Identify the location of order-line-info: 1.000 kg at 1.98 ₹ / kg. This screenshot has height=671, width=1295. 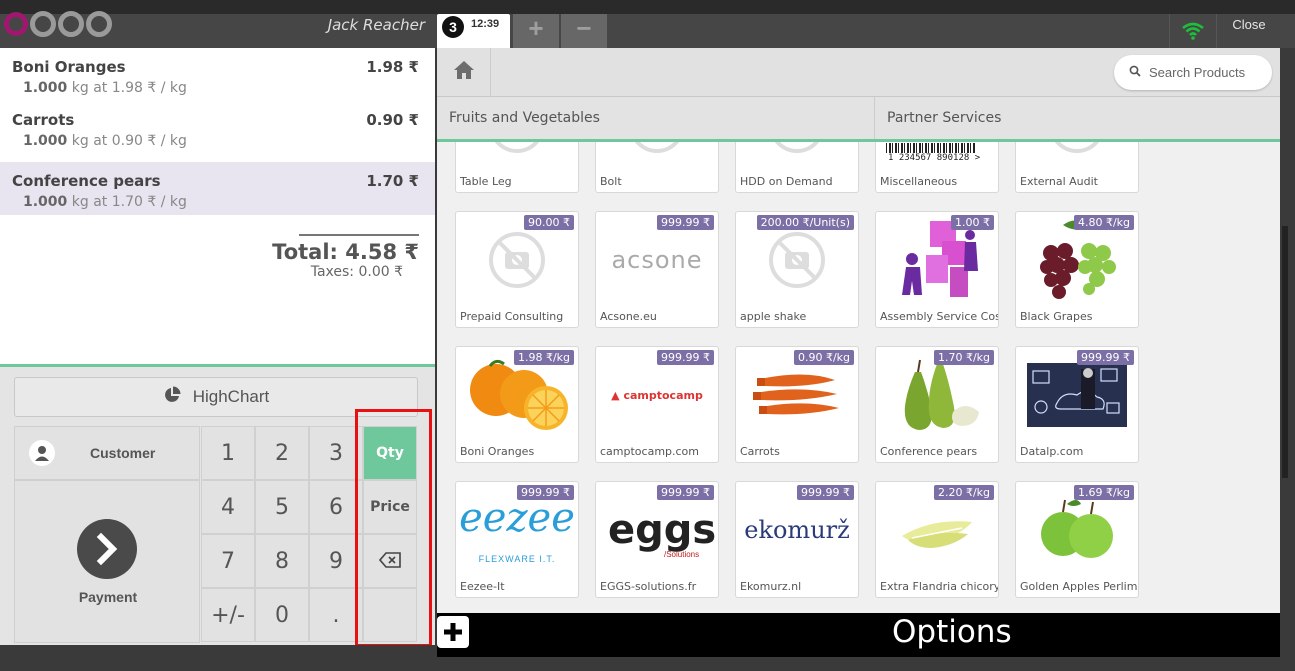
(105, 88).